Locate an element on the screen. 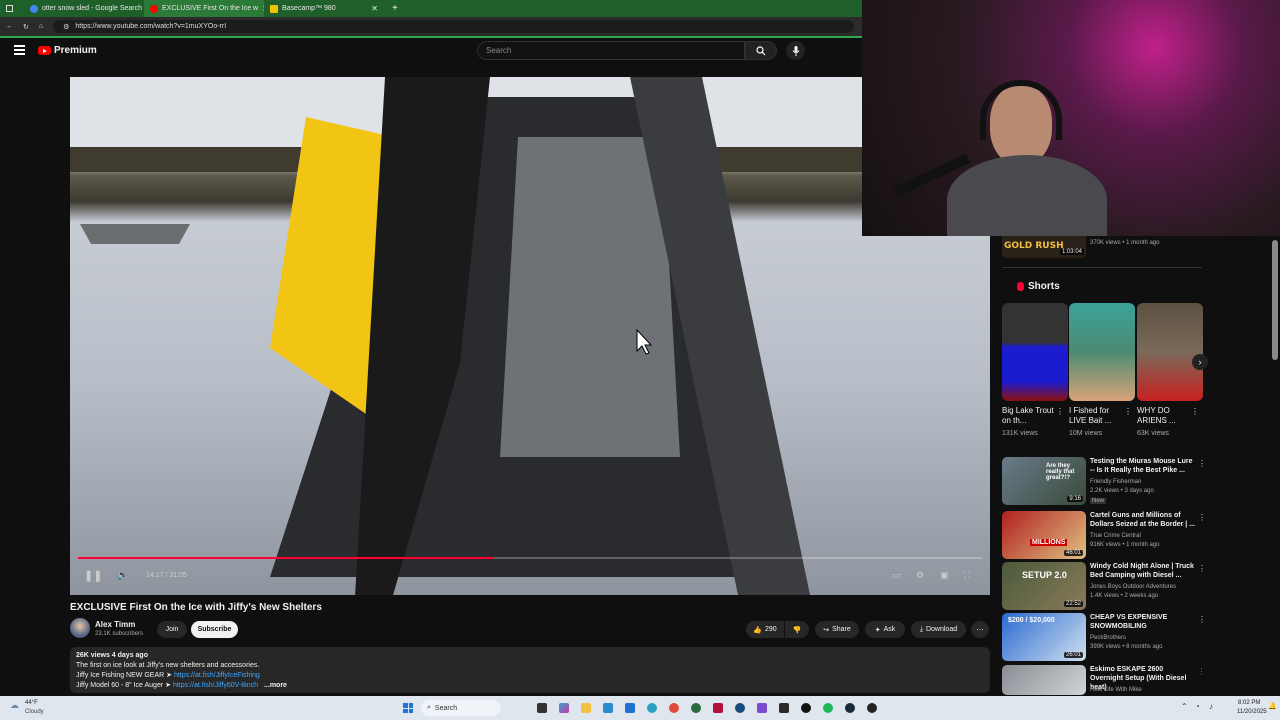 This screenshot has width=1280, height=720. weather-icon: ☁ is located at coordinates (14, 705).